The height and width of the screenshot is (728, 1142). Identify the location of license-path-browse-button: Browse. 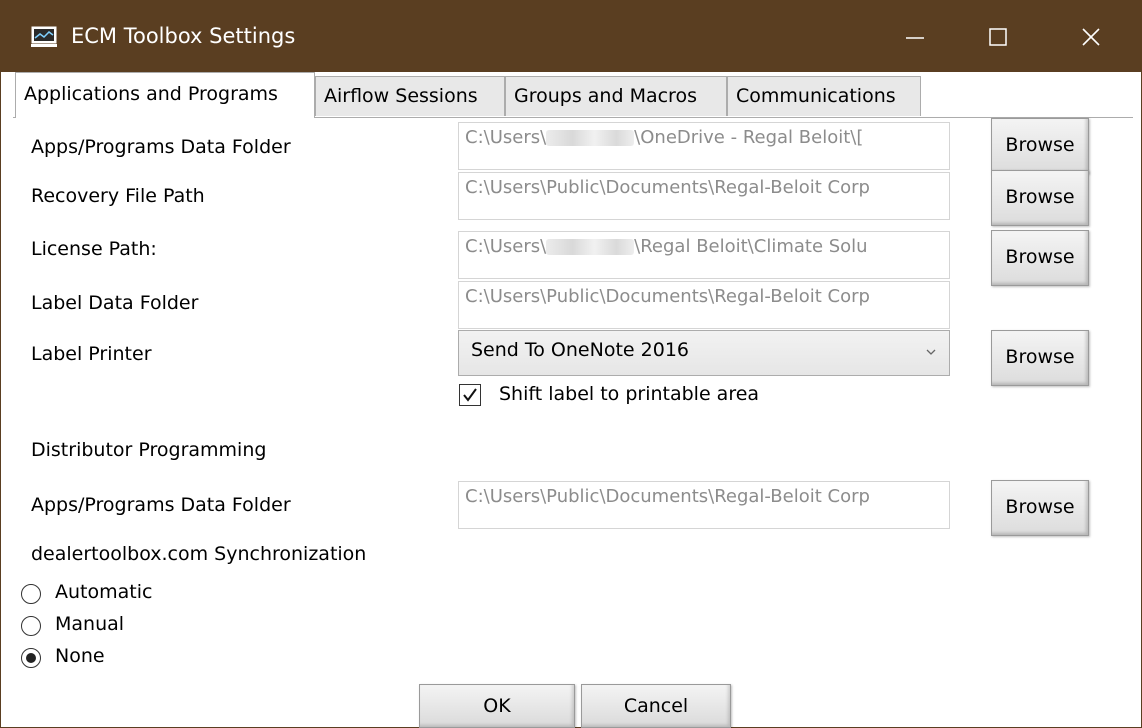
(1040, 258).